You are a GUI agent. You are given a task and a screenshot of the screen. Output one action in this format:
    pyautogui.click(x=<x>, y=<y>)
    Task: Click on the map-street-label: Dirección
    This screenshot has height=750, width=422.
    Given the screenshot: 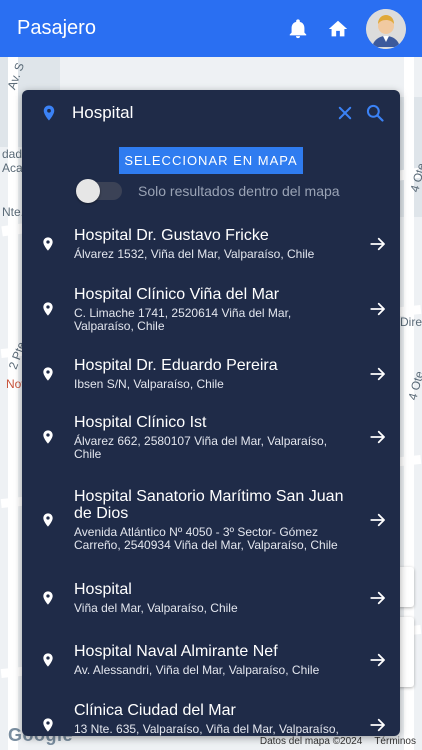 What is the action you would take?
    pyautogui.click(x=411, y=322)
    